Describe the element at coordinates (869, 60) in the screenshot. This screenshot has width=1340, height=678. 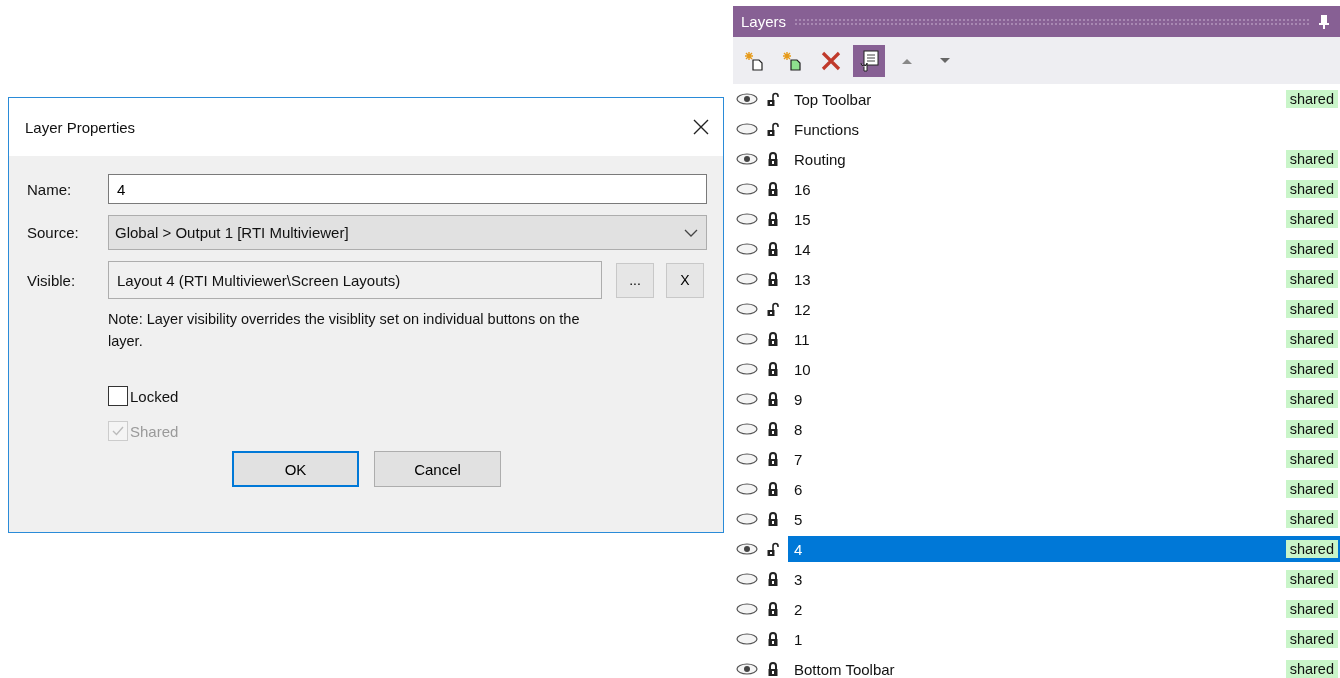
I see `properties-icon` at that location.